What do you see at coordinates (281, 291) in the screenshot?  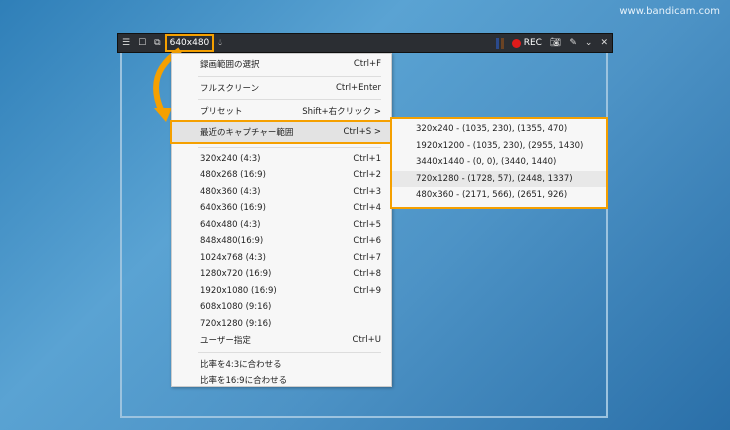 I see `menu-item-size: 1920x1080 (16:9) Ctrl+9` at bounding box center [281, 291].